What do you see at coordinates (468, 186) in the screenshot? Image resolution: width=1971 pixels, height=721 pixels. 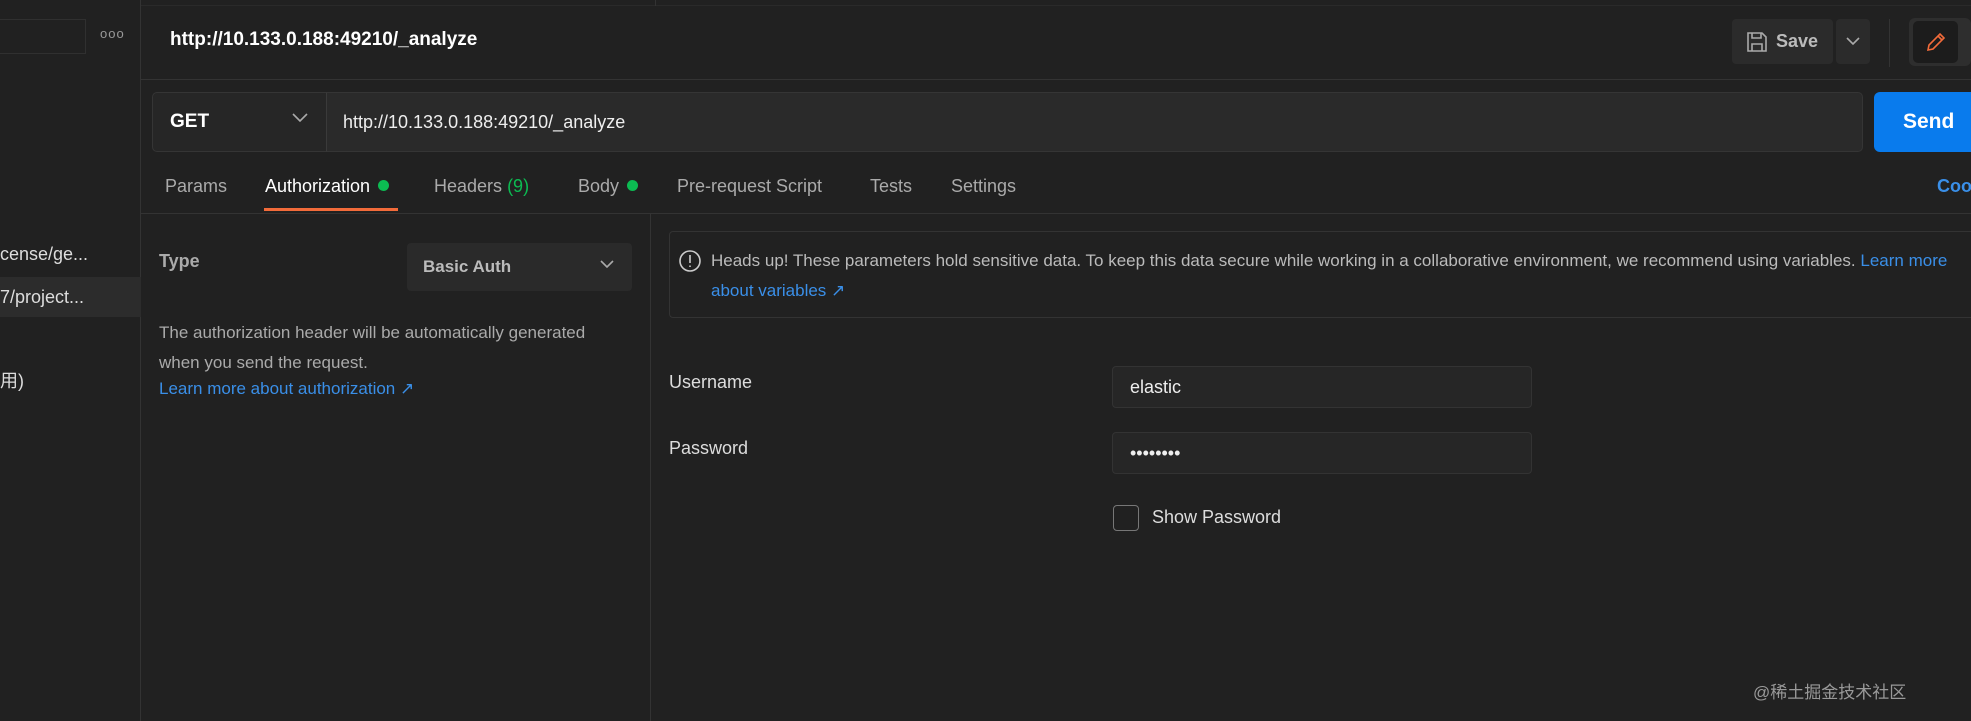 I see `tab-label: Headers` at bounding box center [468, 186].